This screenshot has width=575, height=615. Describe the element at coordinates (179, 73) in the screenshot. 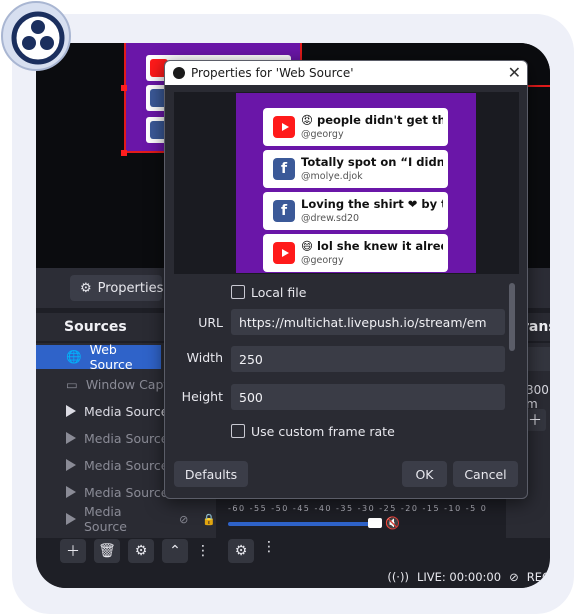

I see `obs-small-icon` at that location.